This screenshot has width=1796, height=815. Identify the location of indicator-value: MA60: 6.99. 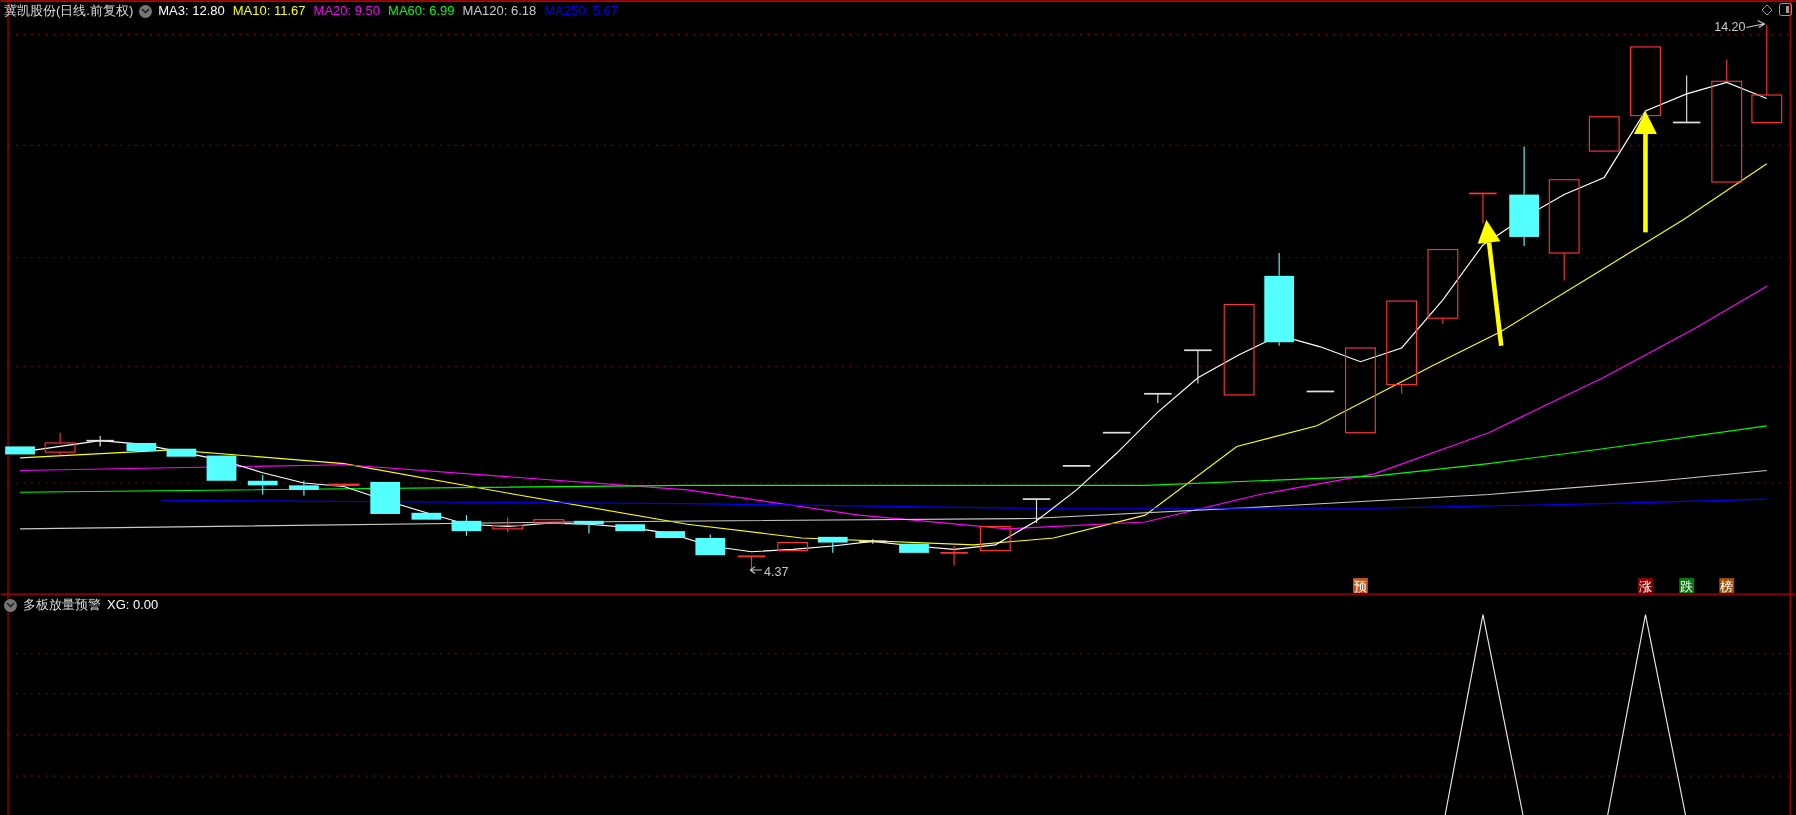
(421, 11).